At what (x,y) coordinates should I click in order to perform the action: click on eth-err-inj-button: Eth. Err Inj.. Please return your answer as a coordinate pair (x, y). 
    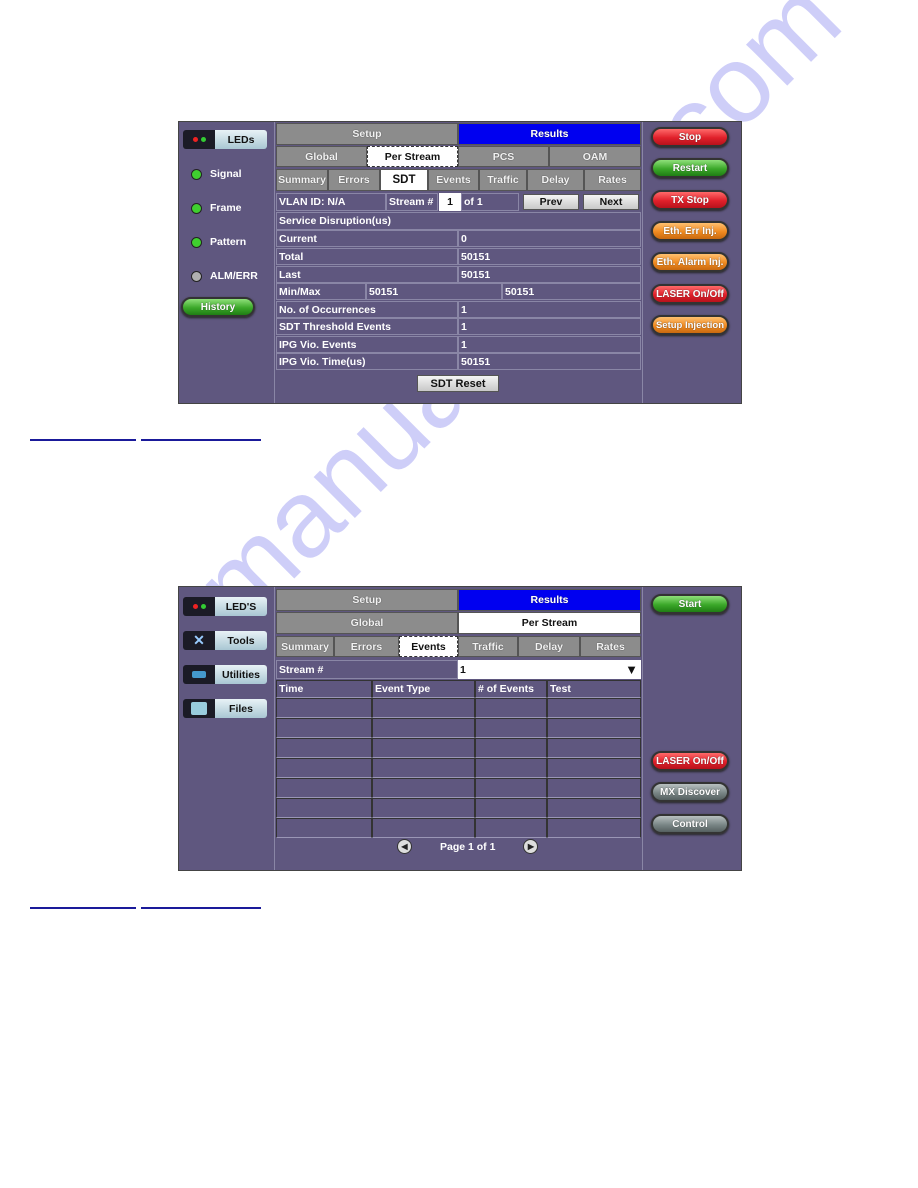
    Looking at the image, I should click on (690, 231).